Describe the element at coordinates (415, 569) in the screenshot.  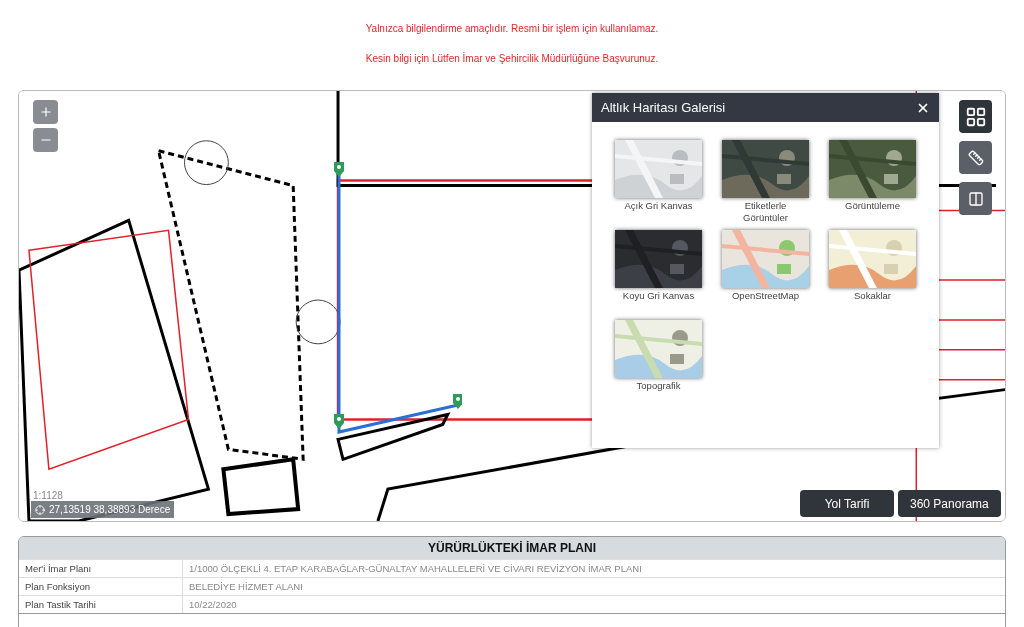
I see `table-cell-text: 1/1000 ÖLÇEKLİ 4. ETAP KARABAĞLAR-GÜNALTAY MAHALLELERİ VE CİVARI REVİZYON İMAR PLANI` at that location.